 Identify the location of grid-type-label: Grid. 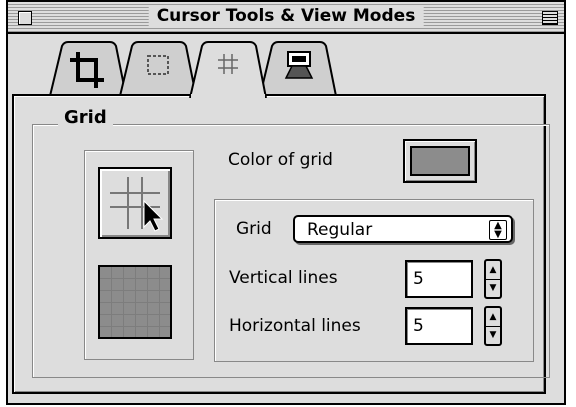
(254, 229).